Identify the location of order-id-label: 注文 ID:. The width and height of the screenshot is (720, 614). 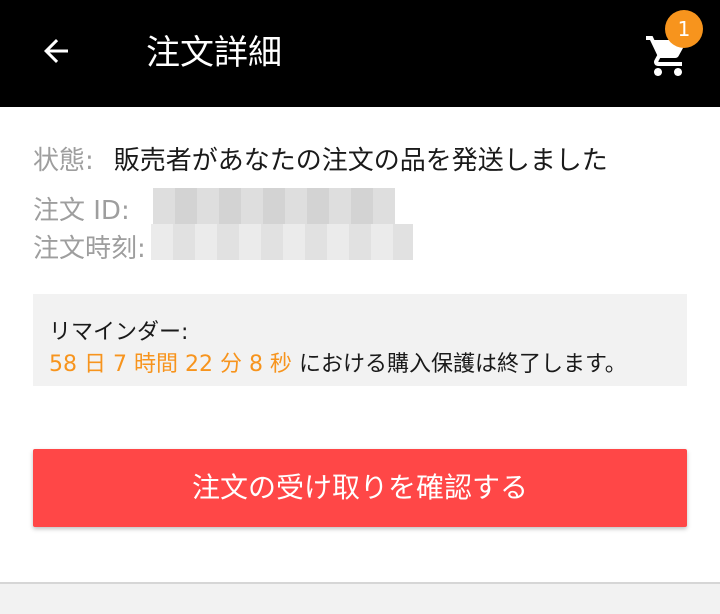
(81, 211).